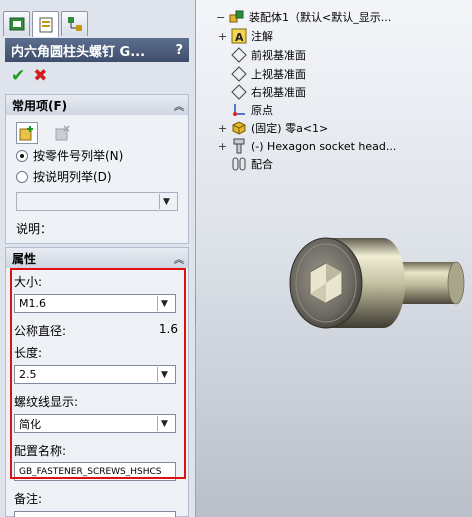  I want to click on screw-model-graphic, so click(377, 283).